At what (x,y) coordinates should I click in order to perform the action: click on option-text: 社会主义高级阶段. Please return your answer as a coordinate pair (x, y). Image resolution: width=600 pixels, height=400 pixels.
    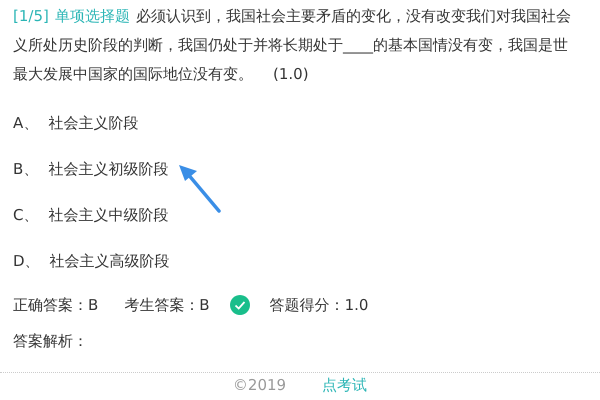
    Looking at the image, I should click on (110, 261).